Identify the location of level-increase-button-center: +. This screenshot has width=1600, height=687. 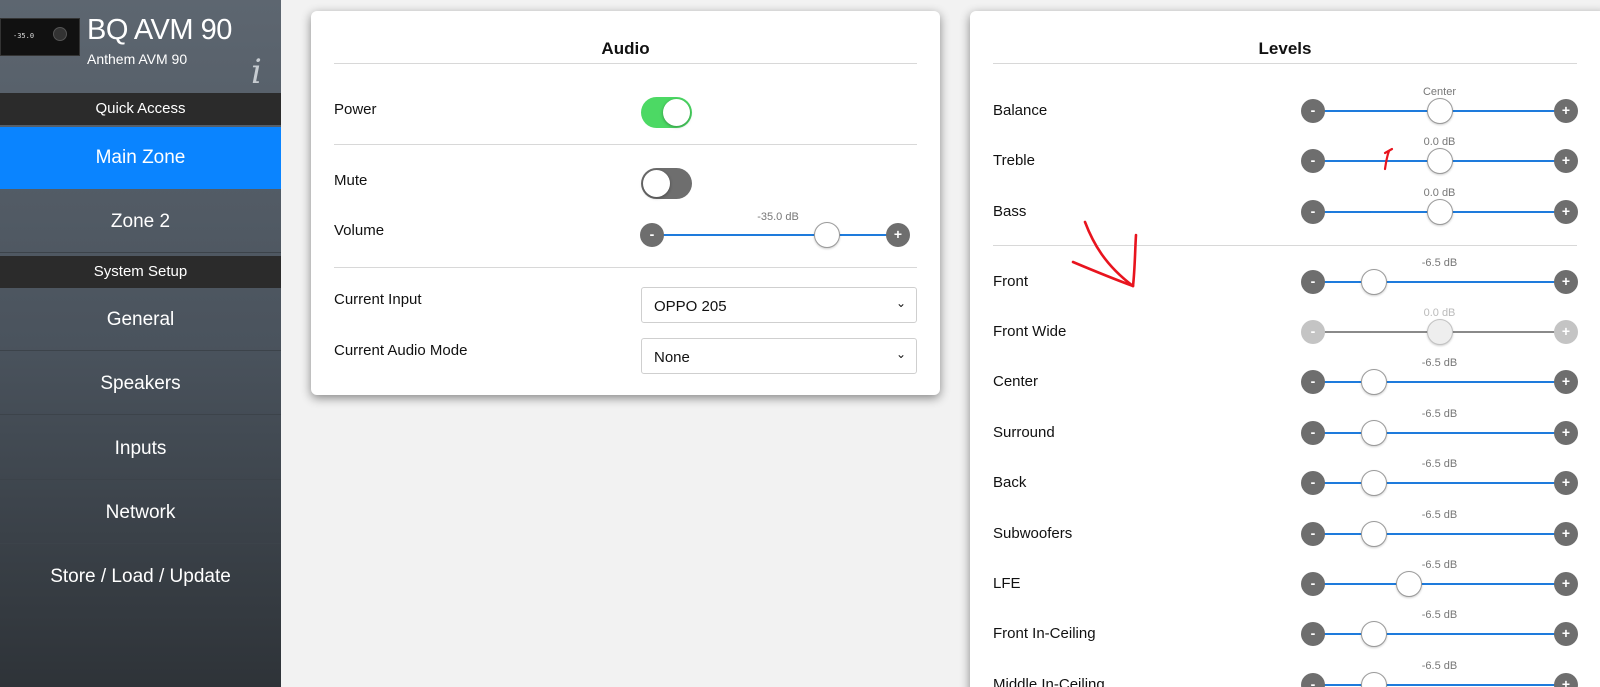
(1566, 382).